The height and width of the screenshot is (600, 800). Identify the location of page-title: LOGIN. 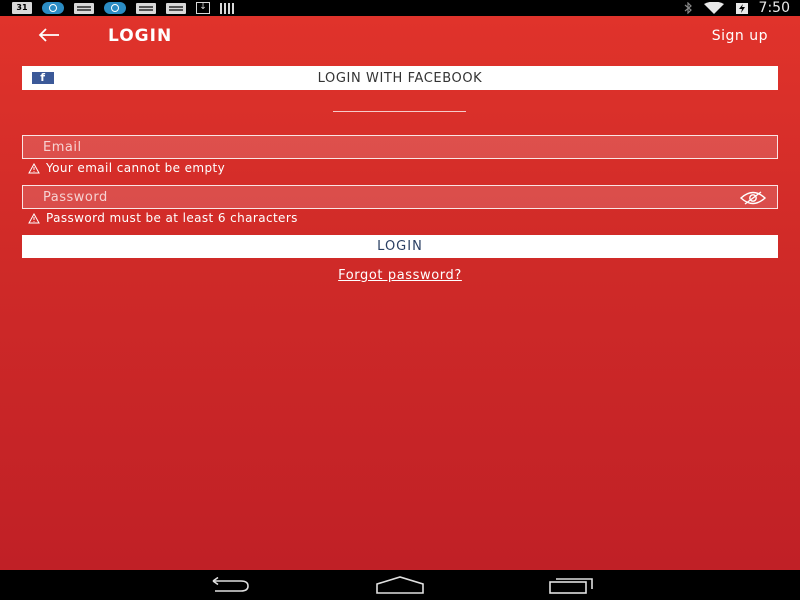
(140, 36).